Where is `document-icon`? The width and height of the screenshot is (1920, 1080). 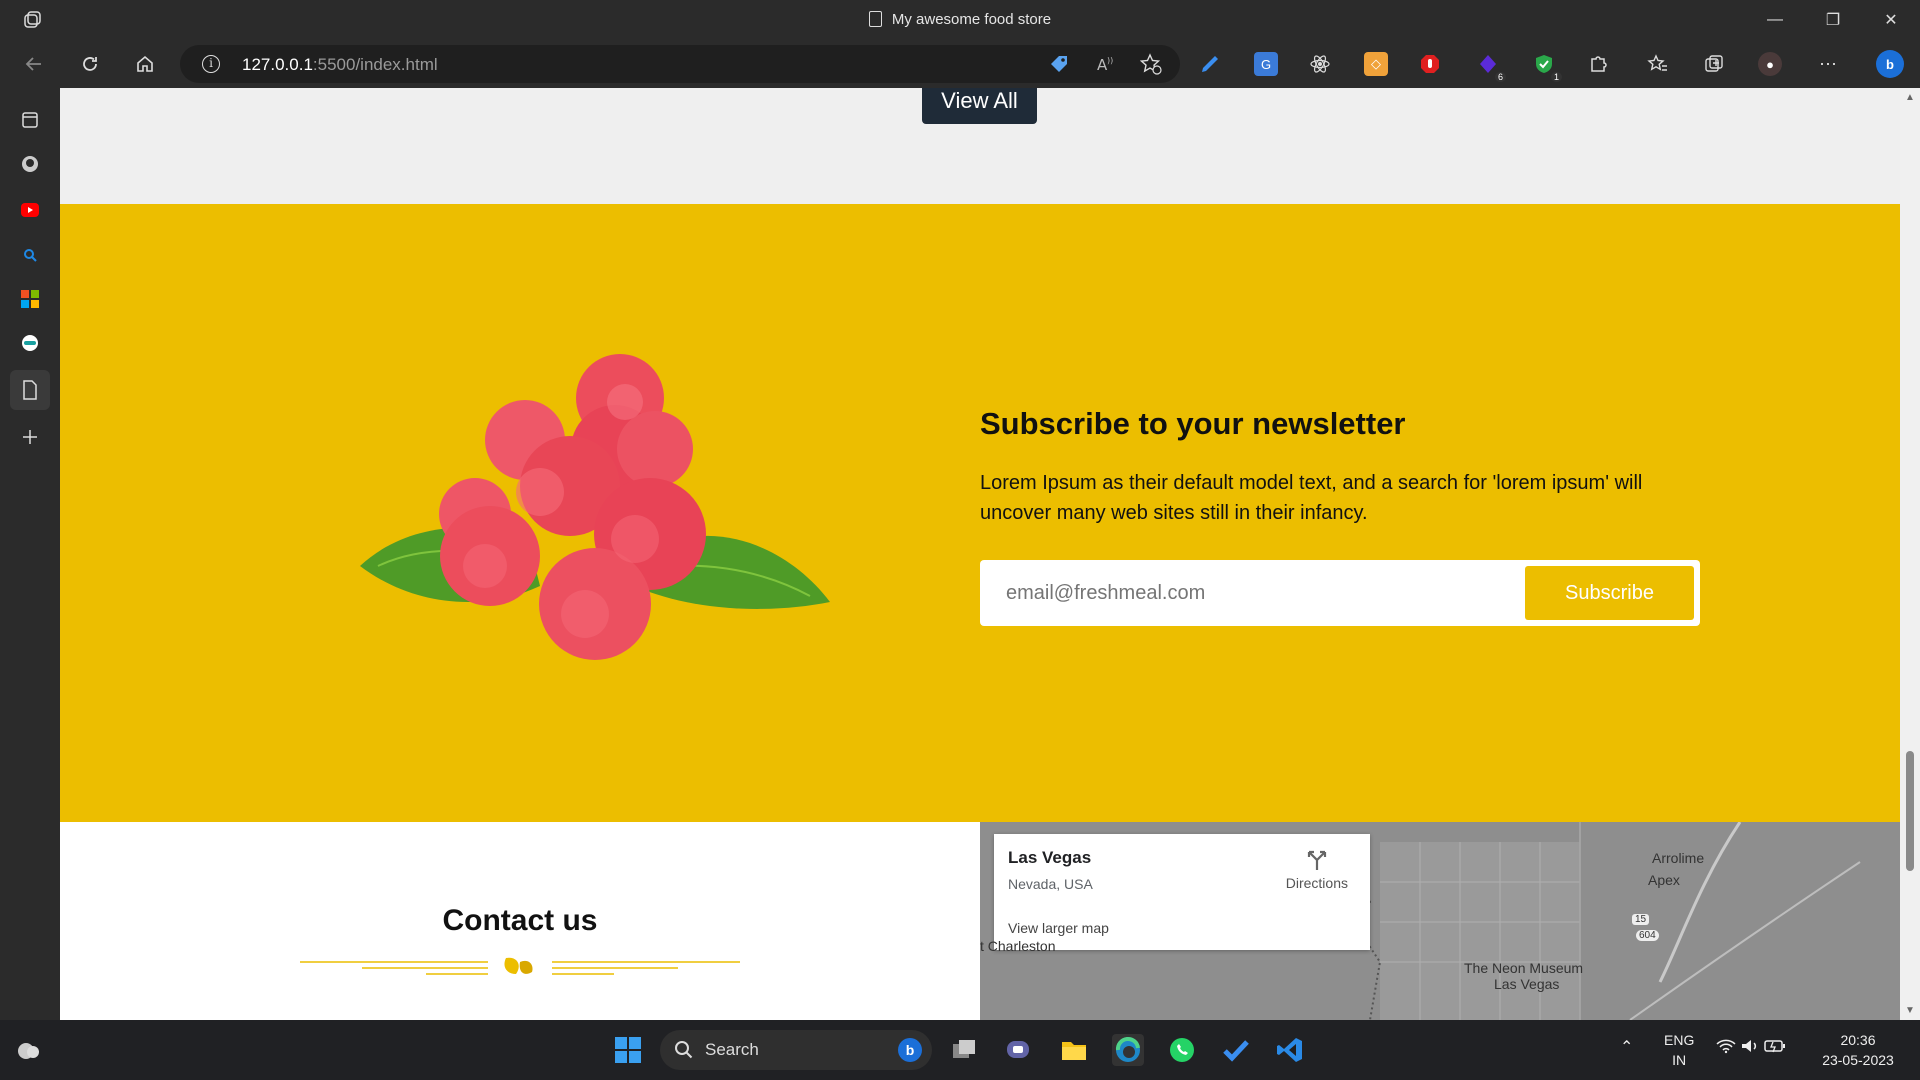 document-icon is located at coordinates (875, 19).